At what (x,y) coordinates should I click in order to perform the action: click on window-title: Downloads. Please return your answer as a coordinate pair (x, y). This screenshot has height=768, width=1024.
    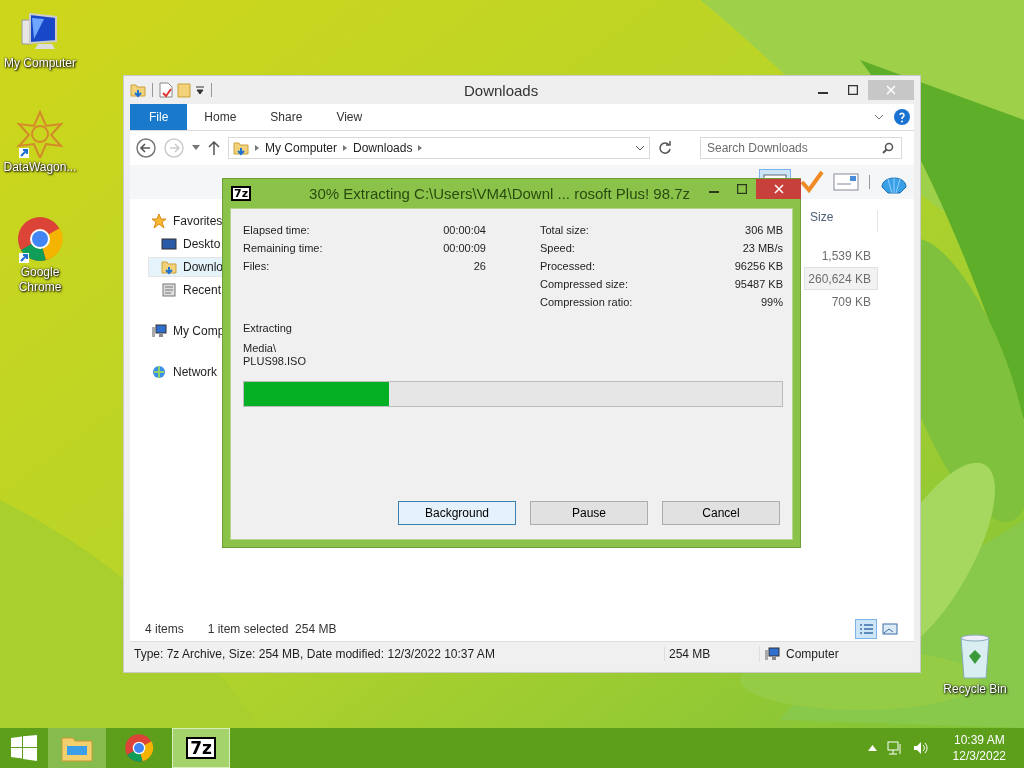
    Looking at the image, I should click on (501, 90).